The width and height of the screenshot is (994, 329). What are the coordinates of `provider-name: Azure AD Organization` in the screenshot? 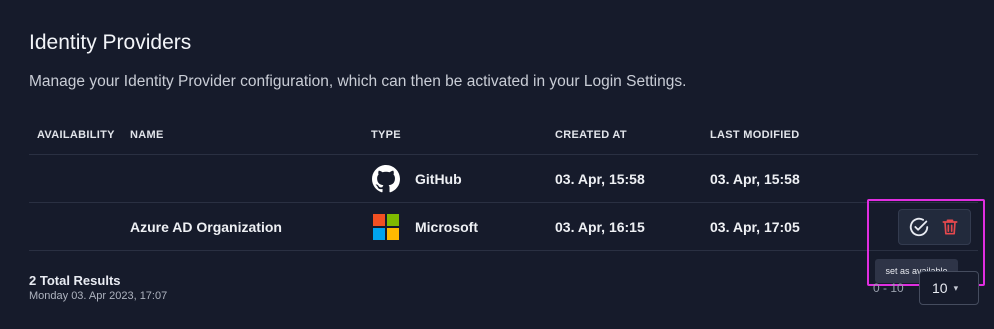 It's located at (206, 227).